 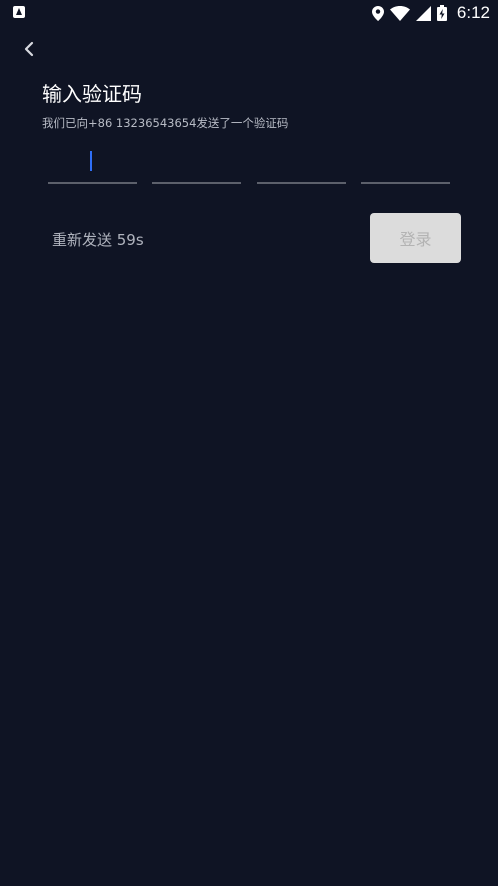 What do you see at coordinates (98, 239) in the screenshot?
I see `resend-countdown: 重新发送 59s` at bounding box center [98, 239].